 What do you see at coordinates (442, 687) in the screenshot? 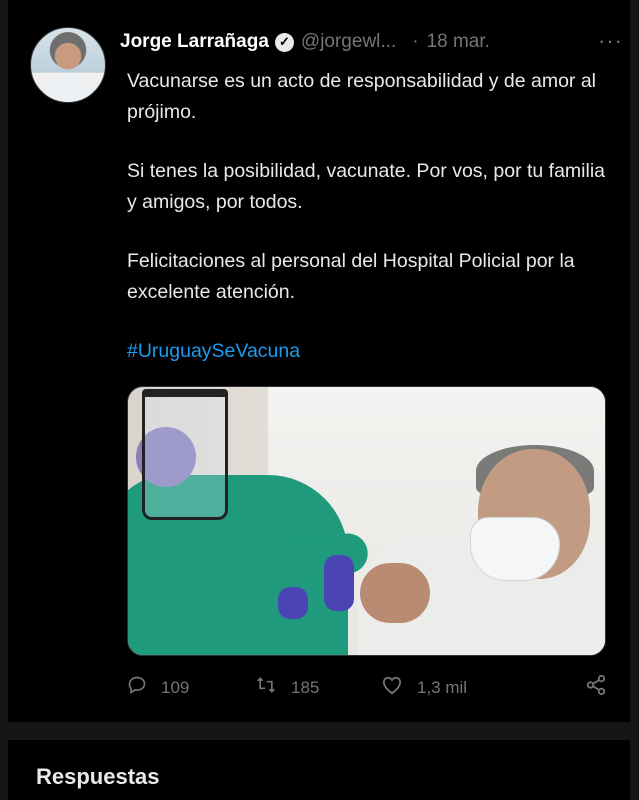
I see `like-count: 1,3 mil` at bounding box center [442, 687].